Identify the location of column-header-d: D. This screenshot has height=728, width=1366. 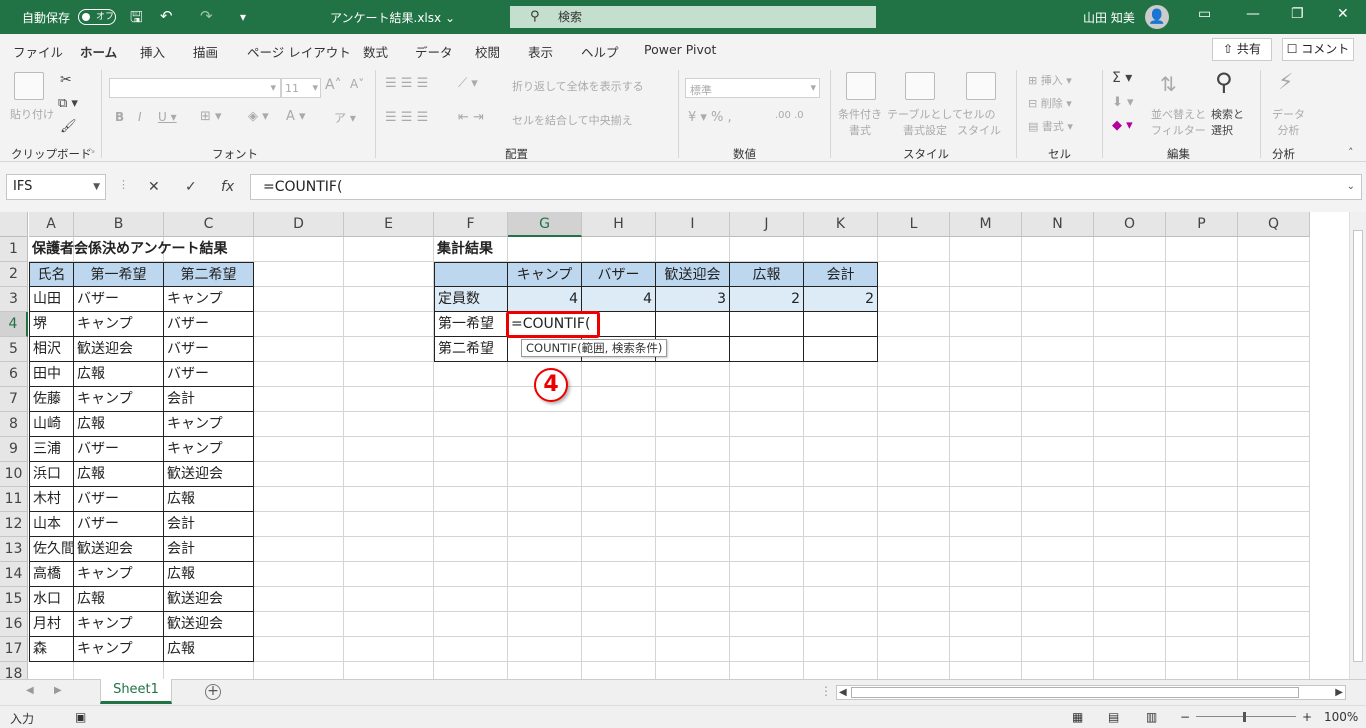
(299, 224).